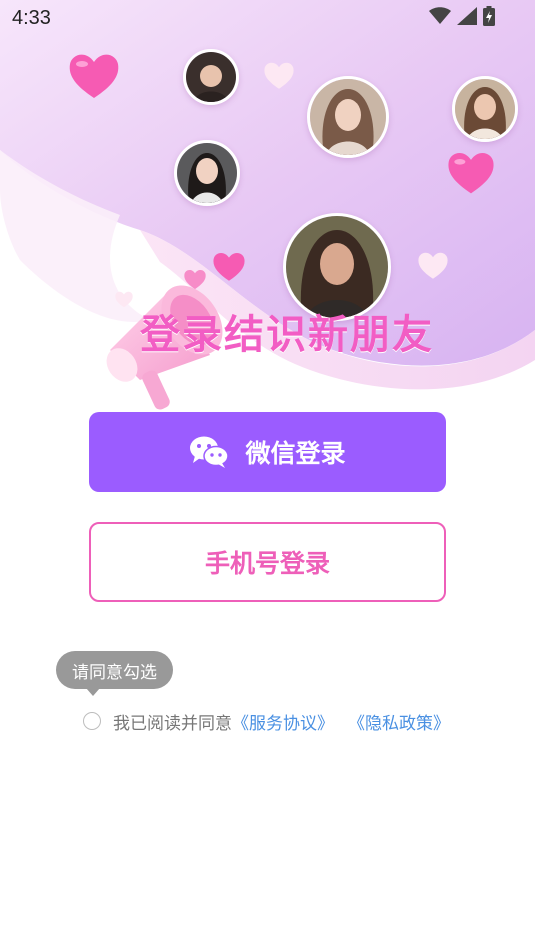 This screenshot has height=951, width=535. Describe the element at coordinates (287, 335) in the screenshot. I see `hero-tagline: 登录结识新朋友` at that location.